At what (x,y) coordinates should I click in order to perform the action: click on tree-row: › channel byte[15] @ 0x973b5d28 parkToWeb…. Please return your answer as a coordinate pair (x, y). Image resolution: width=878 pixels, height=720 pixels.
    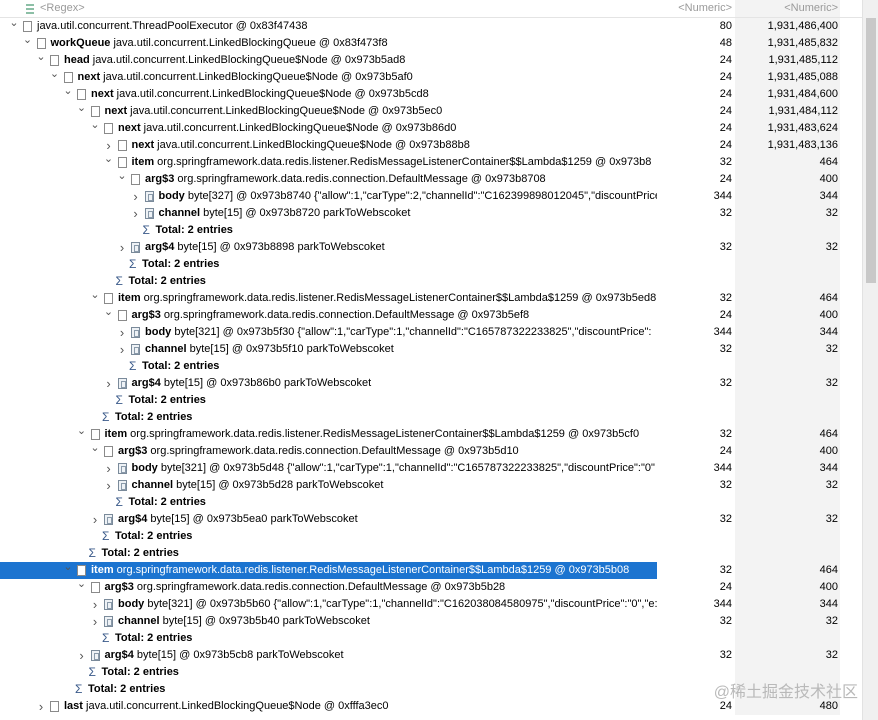
    Looking at the image, I should click on (431, 485).